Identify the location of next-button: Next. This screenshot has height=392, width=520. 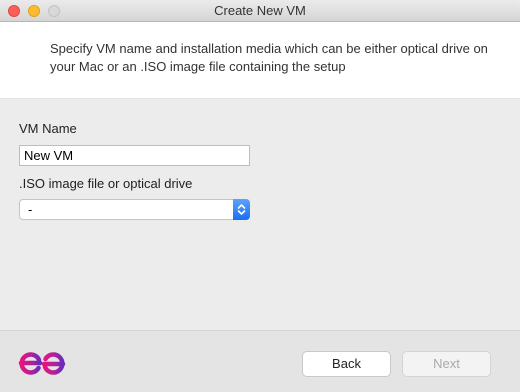
(446, 364).